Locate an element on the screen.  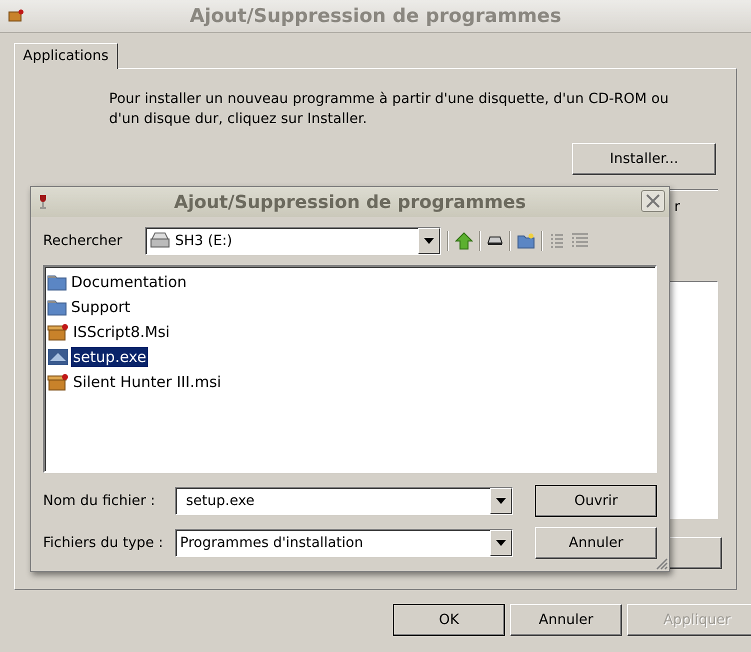
file-item: Silent Hunter III.msi is located at coordinates (147, 382).